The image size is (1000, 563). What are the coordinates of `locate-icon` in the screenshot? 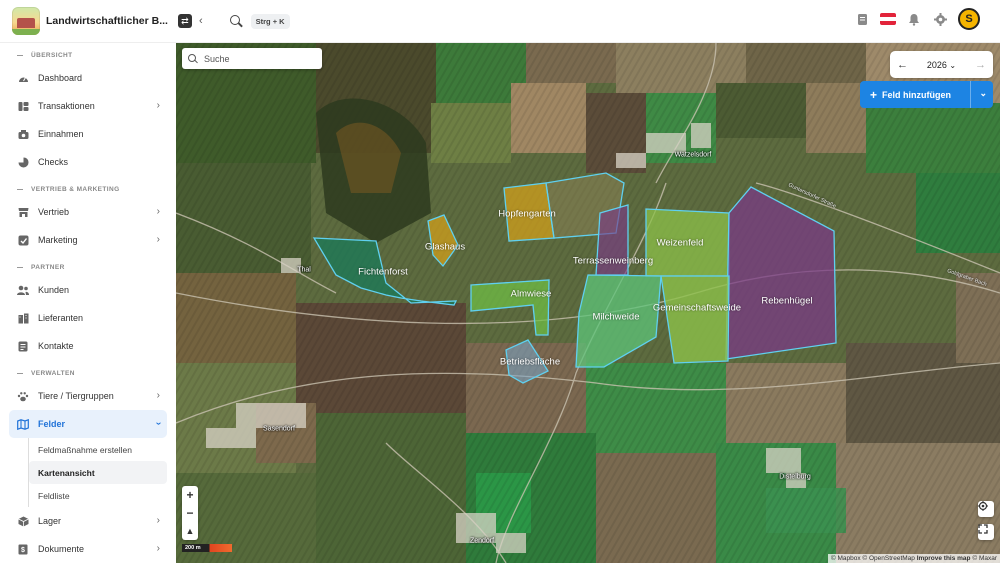 It's located at (986, 509).